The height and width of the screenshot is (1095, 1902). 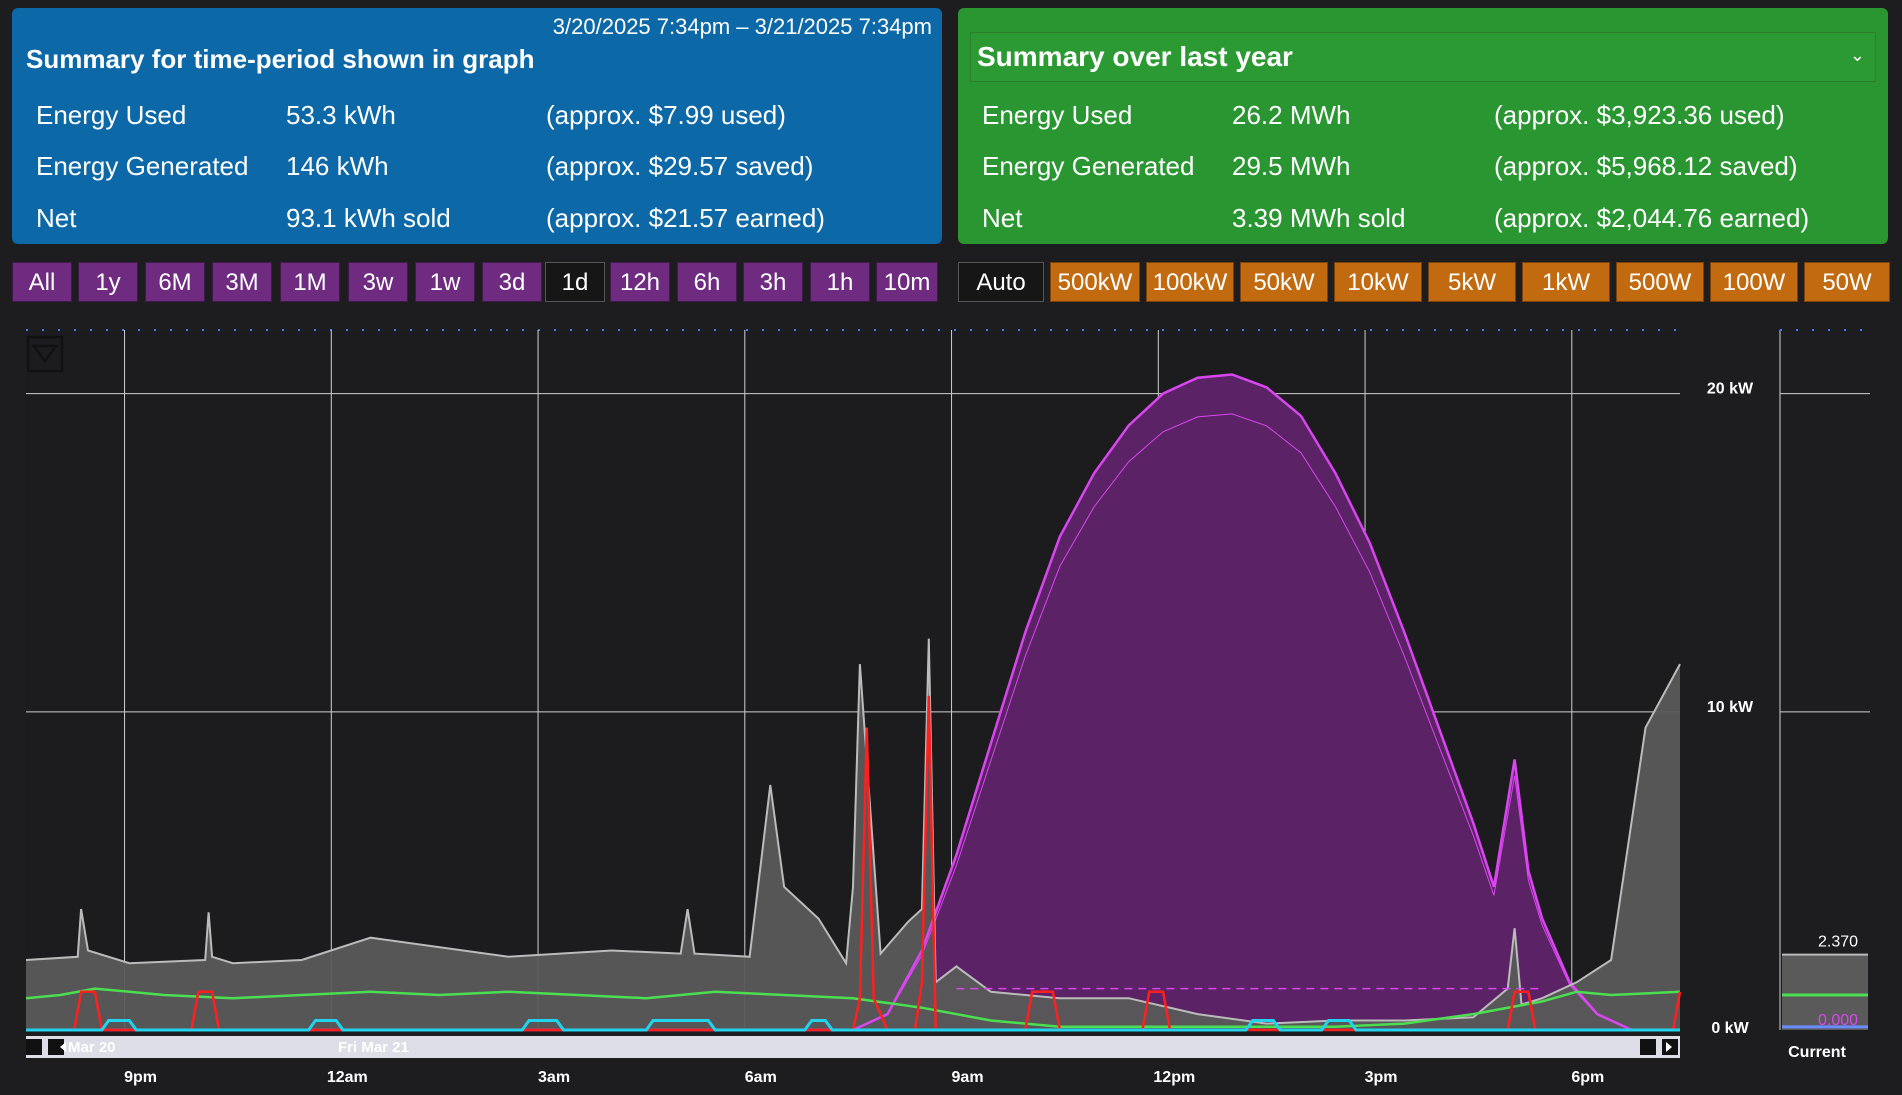 What do you see at coordinates (1291, 166) in the screenshot?
I see `row-value: 29.5 MWh` at bounding box center [1291, 166].